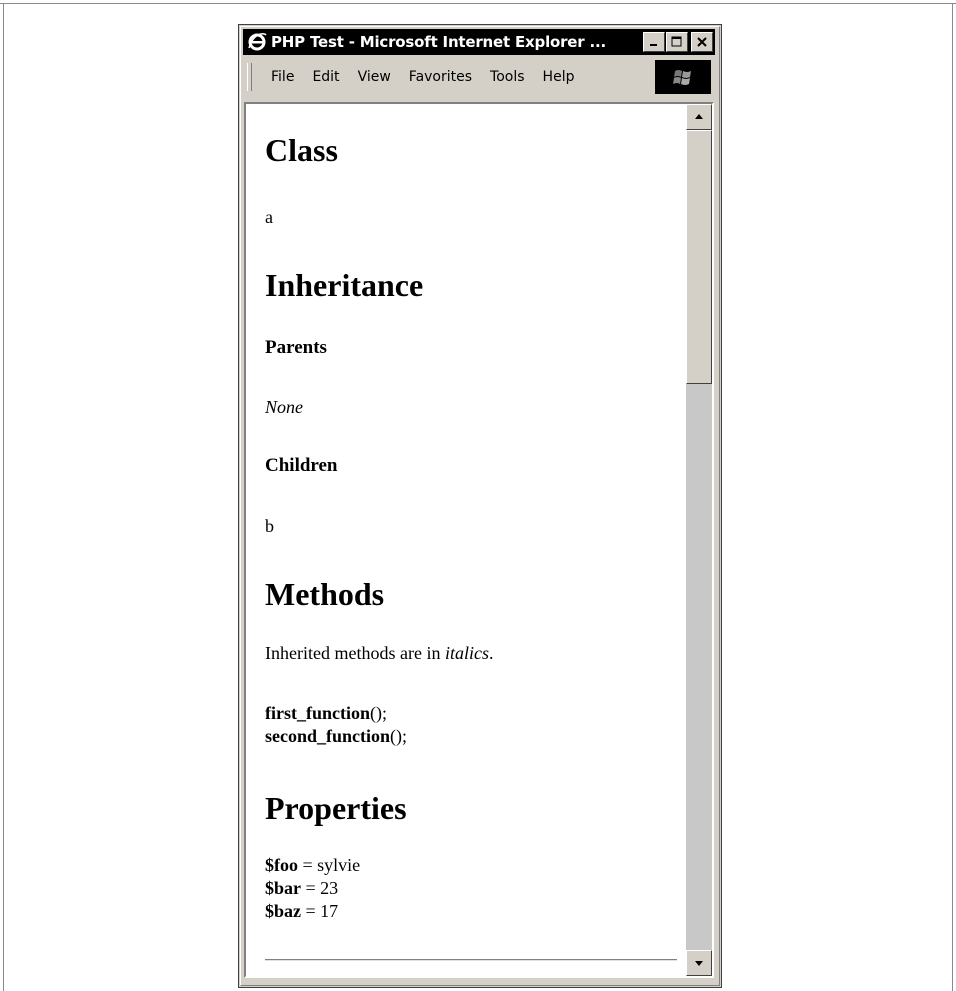 The height and width of the screenshot is (991, 956). I want to click on menu-bar: File Edit View Favorites Tools Help, so click(479, 77).